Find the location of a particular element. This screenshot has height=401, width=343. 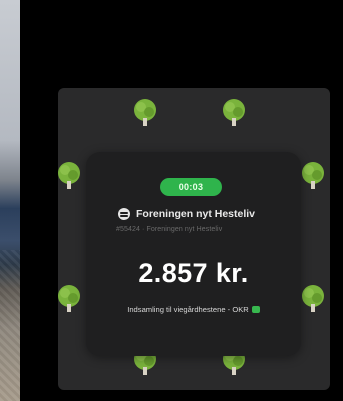

menu-icon is located at coordinates (124, 214).